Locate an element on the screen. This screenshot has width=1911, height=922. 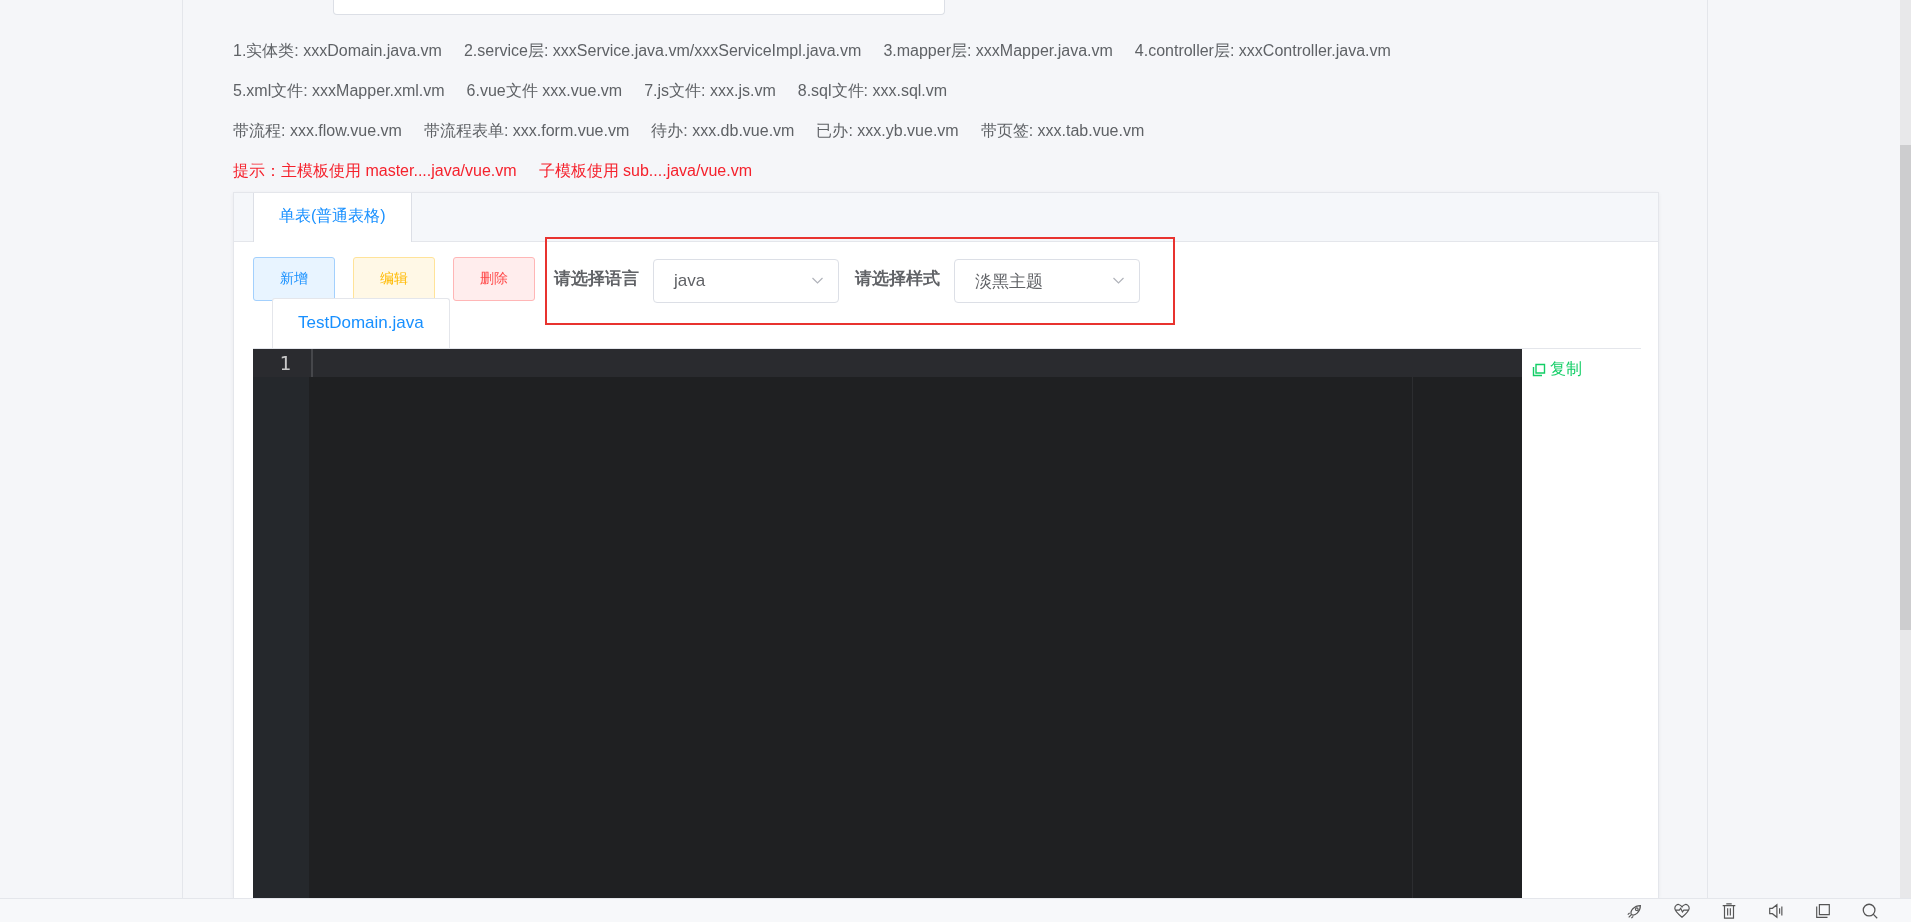
scrollbar is located at coordinates (1905, 449).